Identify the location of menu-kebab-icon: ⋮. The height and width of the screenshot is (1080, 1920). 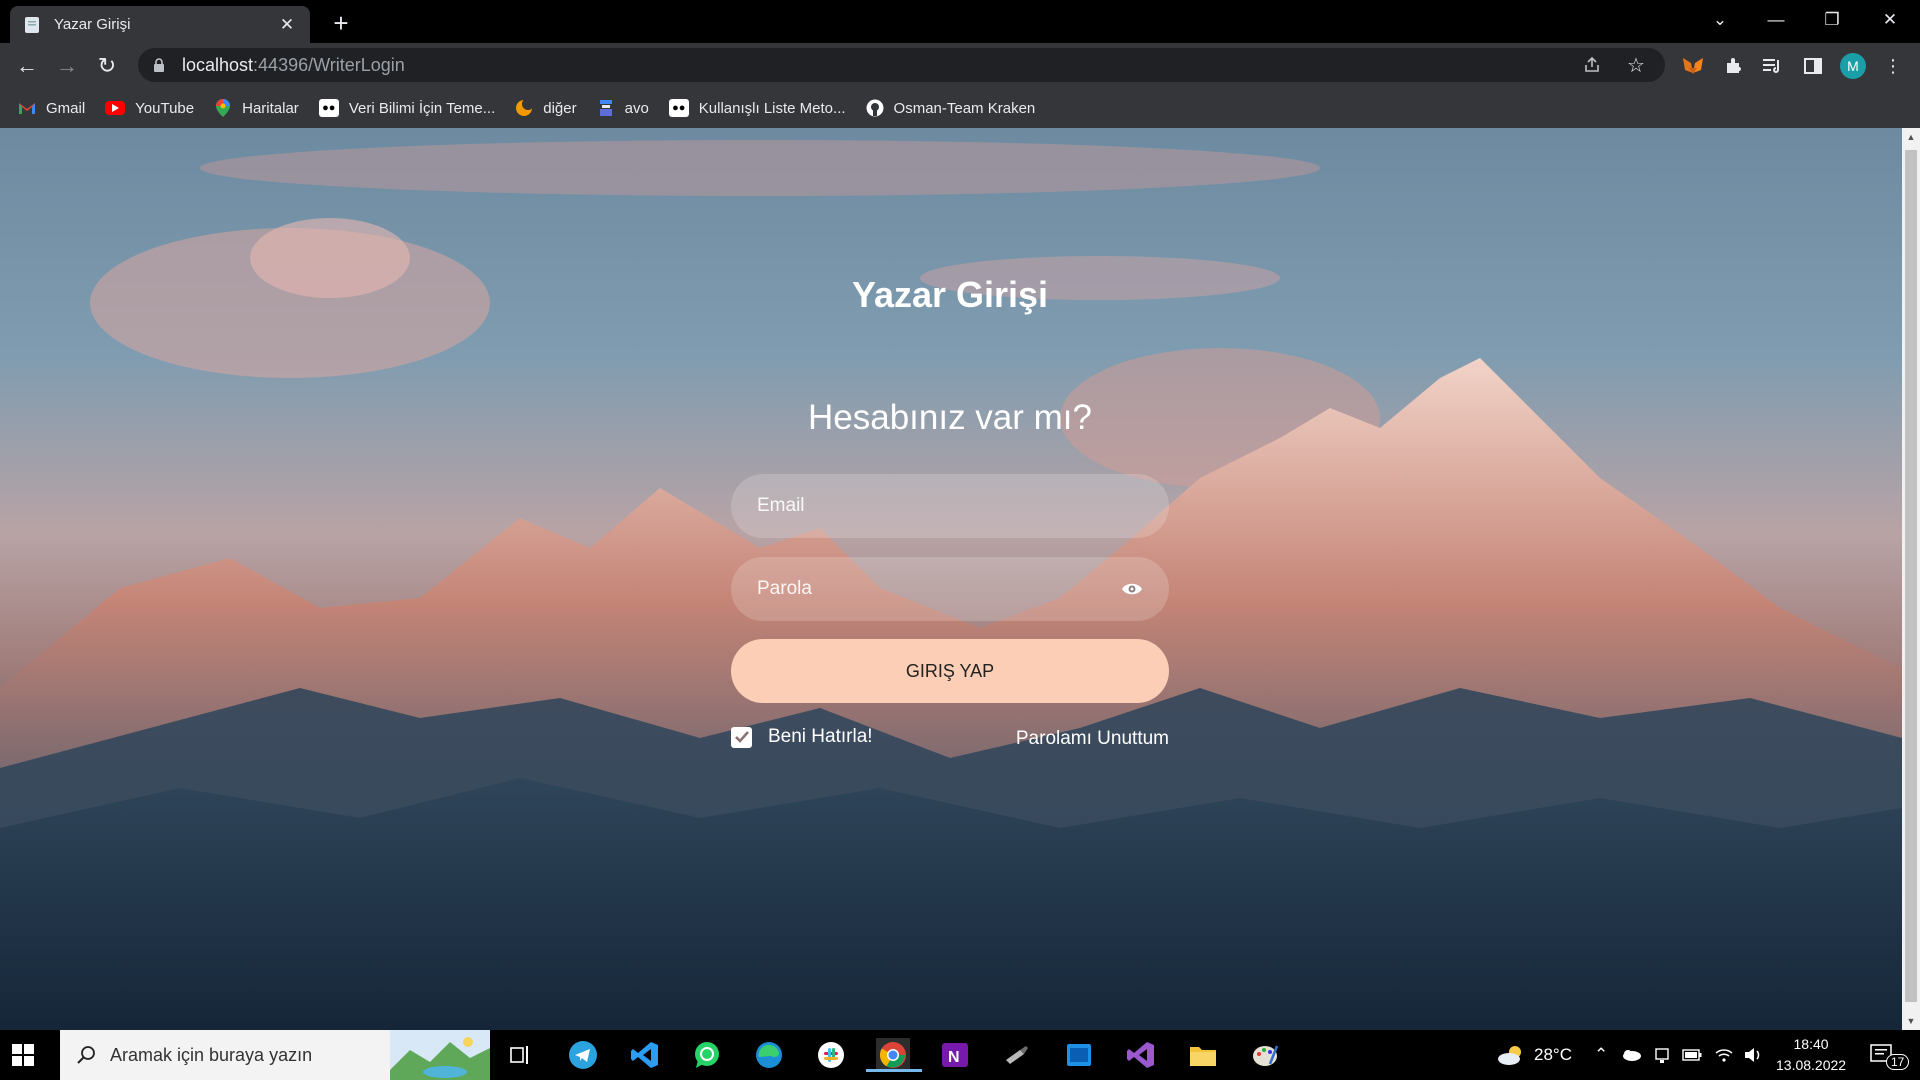
(1893, 66).